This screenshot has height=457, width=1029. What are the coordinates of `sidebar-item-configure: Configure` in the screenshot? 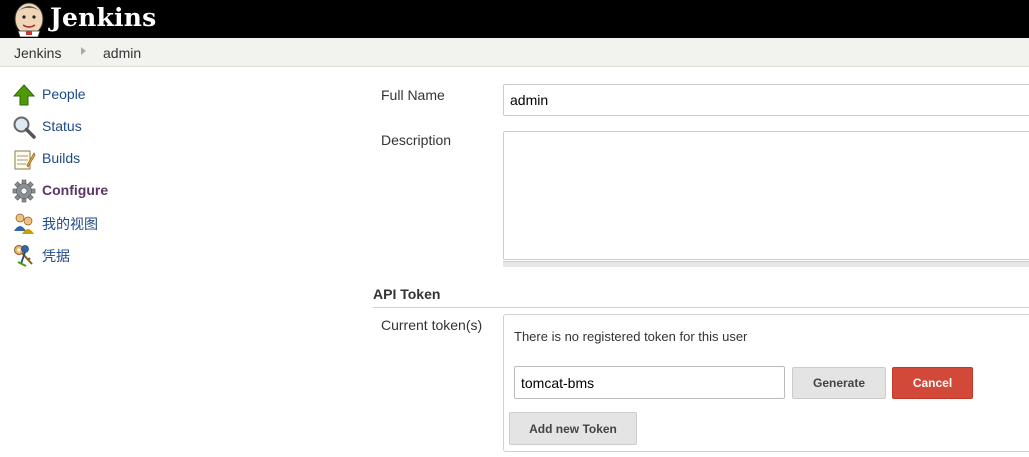 It's located at (112, 191).